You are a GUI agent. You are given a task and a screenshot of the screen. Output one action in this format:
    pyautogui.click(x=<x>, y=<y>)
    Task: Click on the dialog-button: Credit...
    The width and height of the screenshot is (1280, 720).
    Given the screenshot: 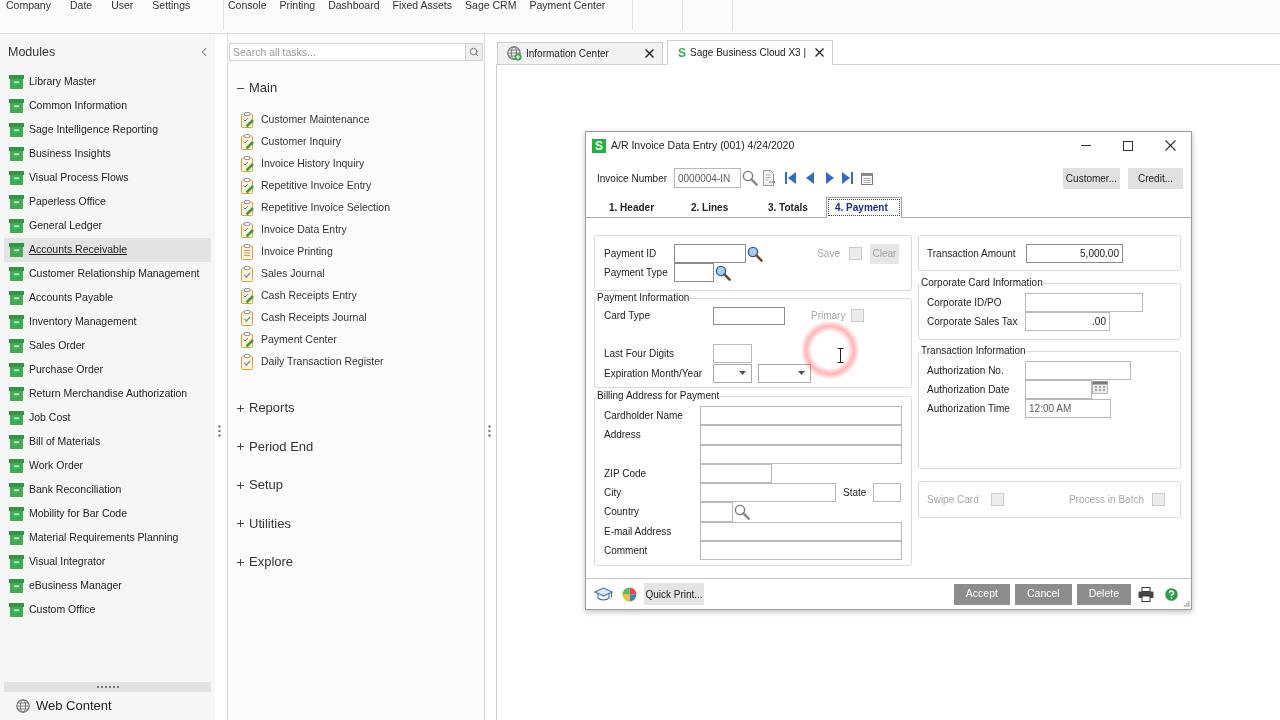 What is the action you would take?
    pyautogui.click(x=1155, y=178)
    